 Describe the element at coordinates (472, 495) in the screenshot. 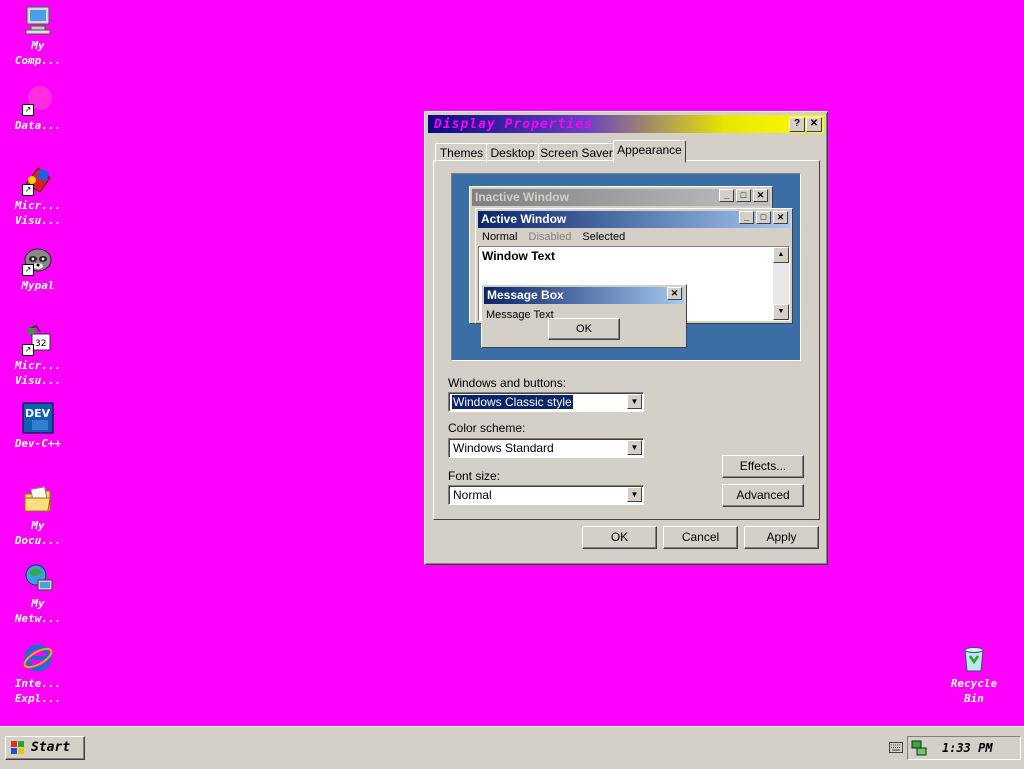

I see `font-size-value: Normal` at that location.